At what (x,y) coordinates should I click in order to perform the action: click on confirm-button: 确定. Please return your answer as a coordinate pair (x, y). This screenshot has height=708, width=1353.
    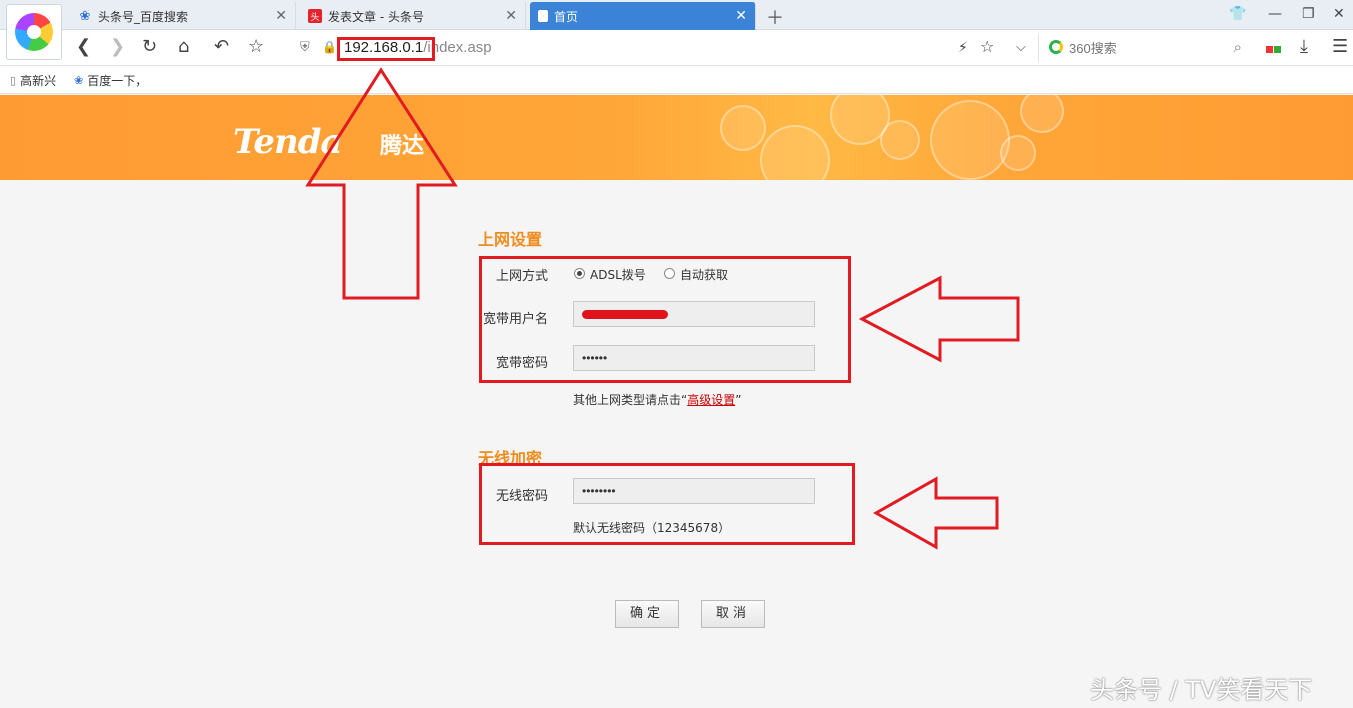
    Looking at the image, I should click on (647, 614).